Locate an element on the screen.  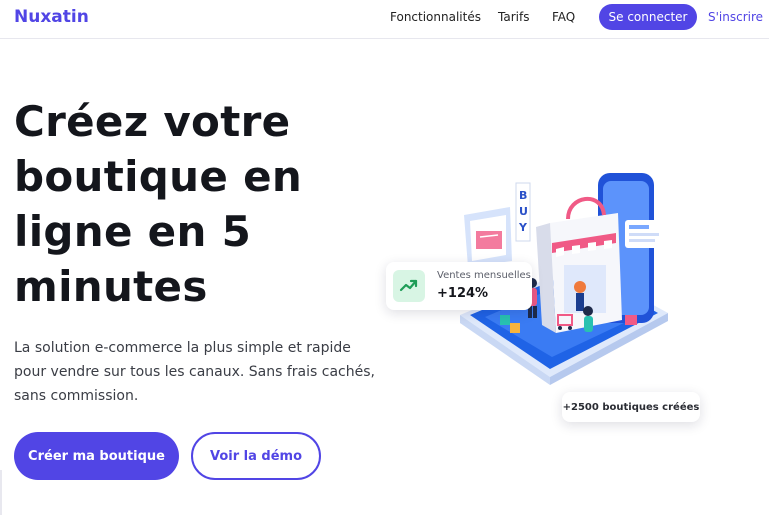
login-button: Se connecter is located at coordinates (648, 17).